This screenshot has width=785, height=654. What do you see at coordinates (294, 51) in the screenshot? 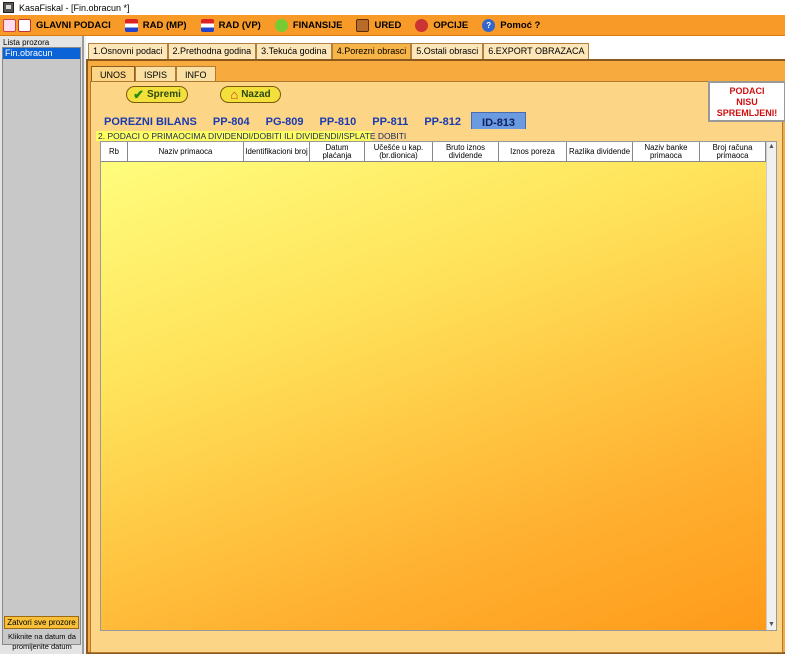
I see `tab-tekuca-godina: 3.Tekuća godina` at bounding box center [294, 51].